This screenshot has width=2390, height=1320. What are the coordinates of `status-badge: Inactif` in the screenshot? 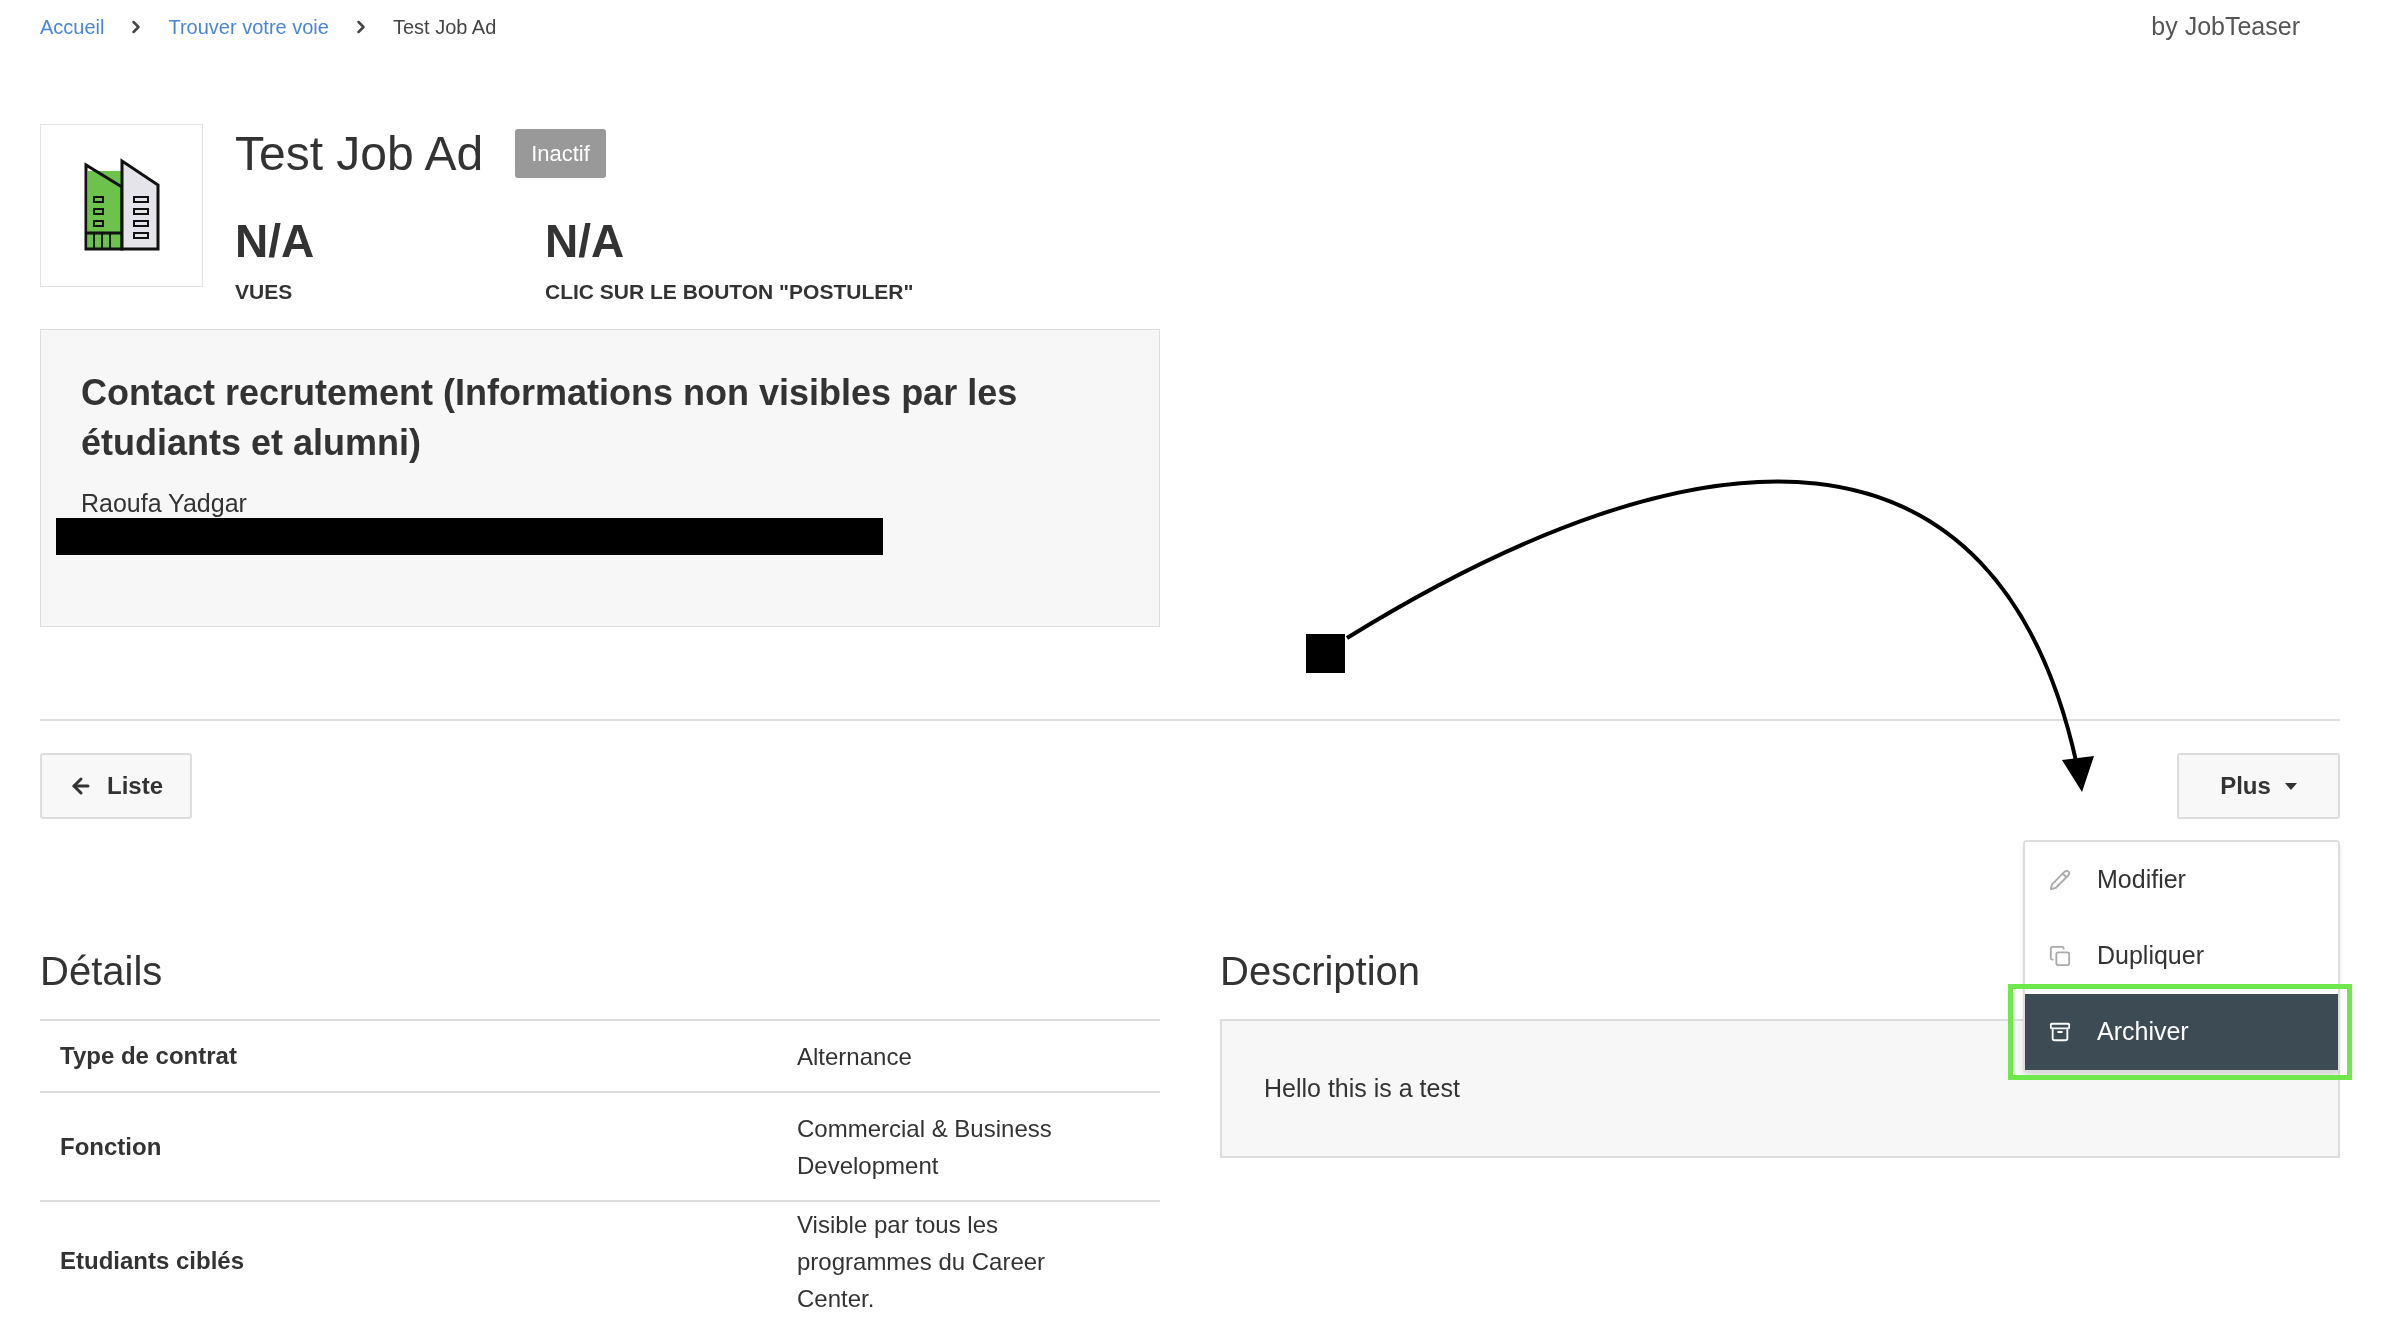 It's located at (560, 153).